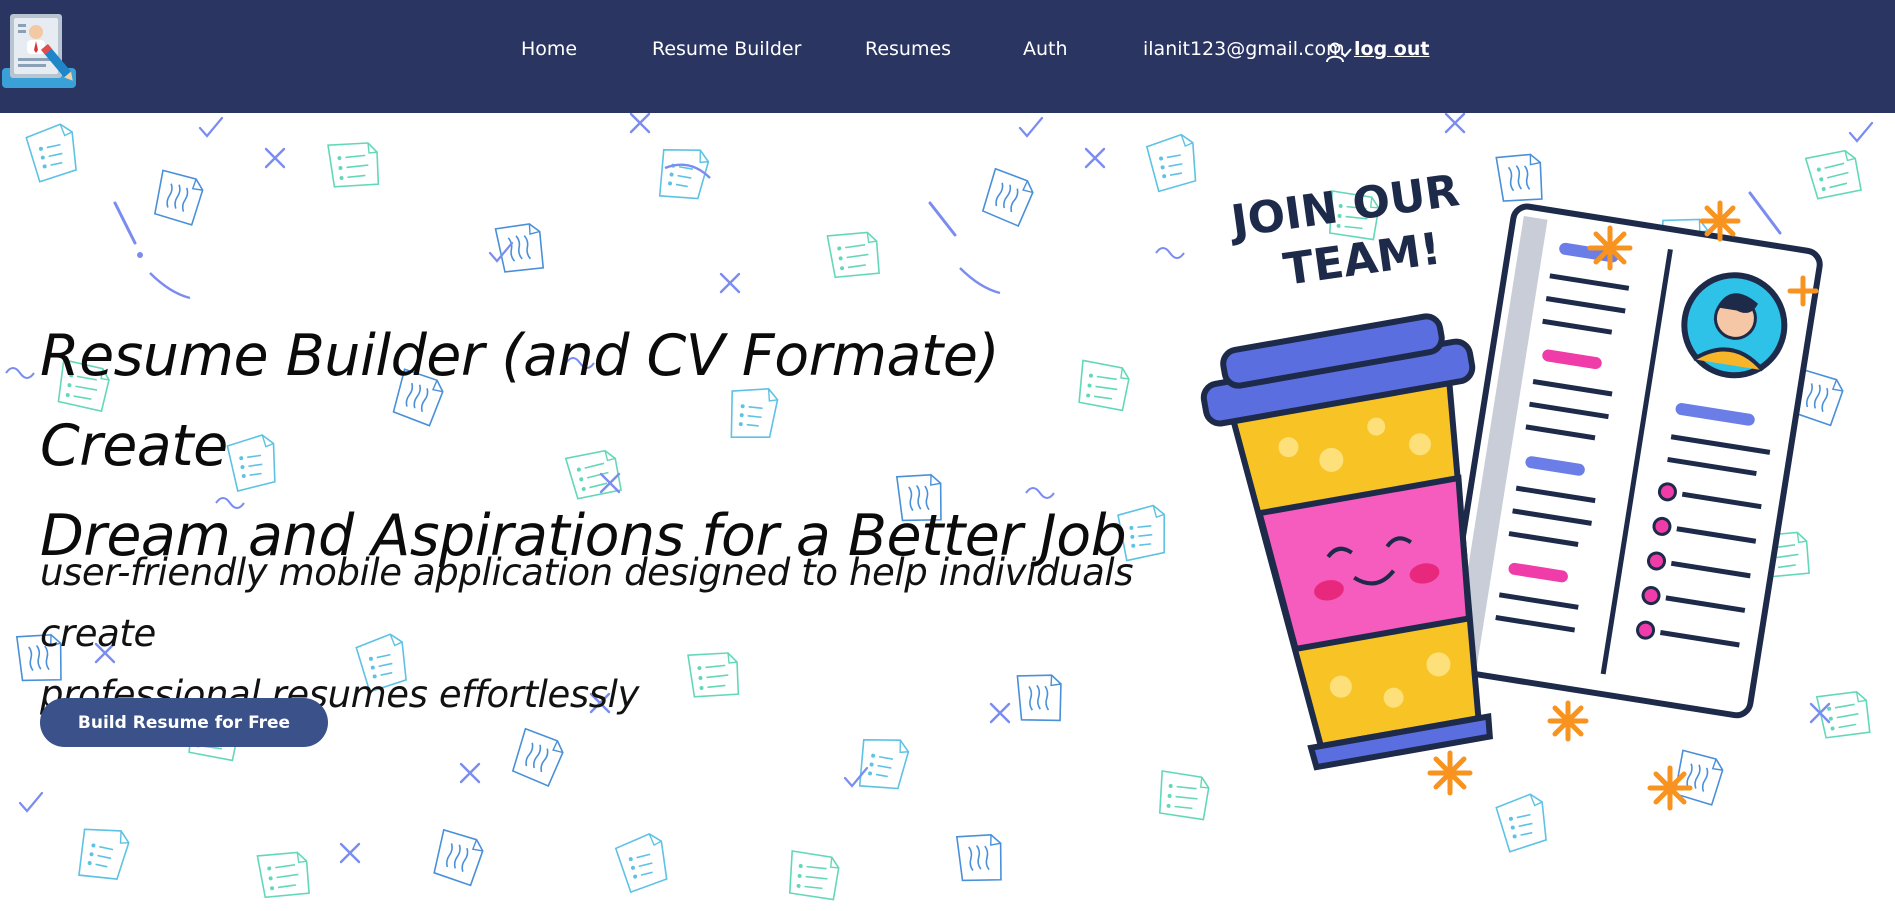  What do you see at coordinates (184, 722) in the screenshot?
I see `build-resume-button: Build Resume for Free` at bounding box center [184, 722].